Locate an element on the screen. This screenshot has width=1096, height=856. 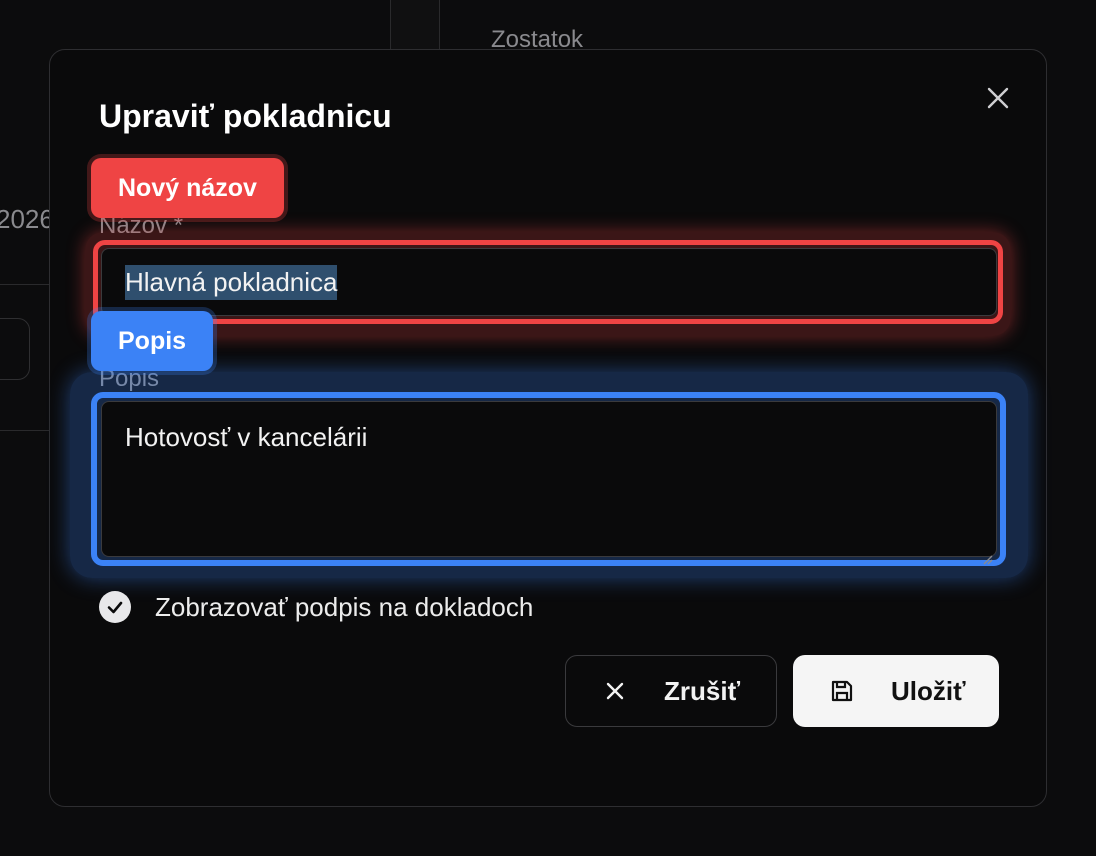
background-button is located at coordinates (15, 349).